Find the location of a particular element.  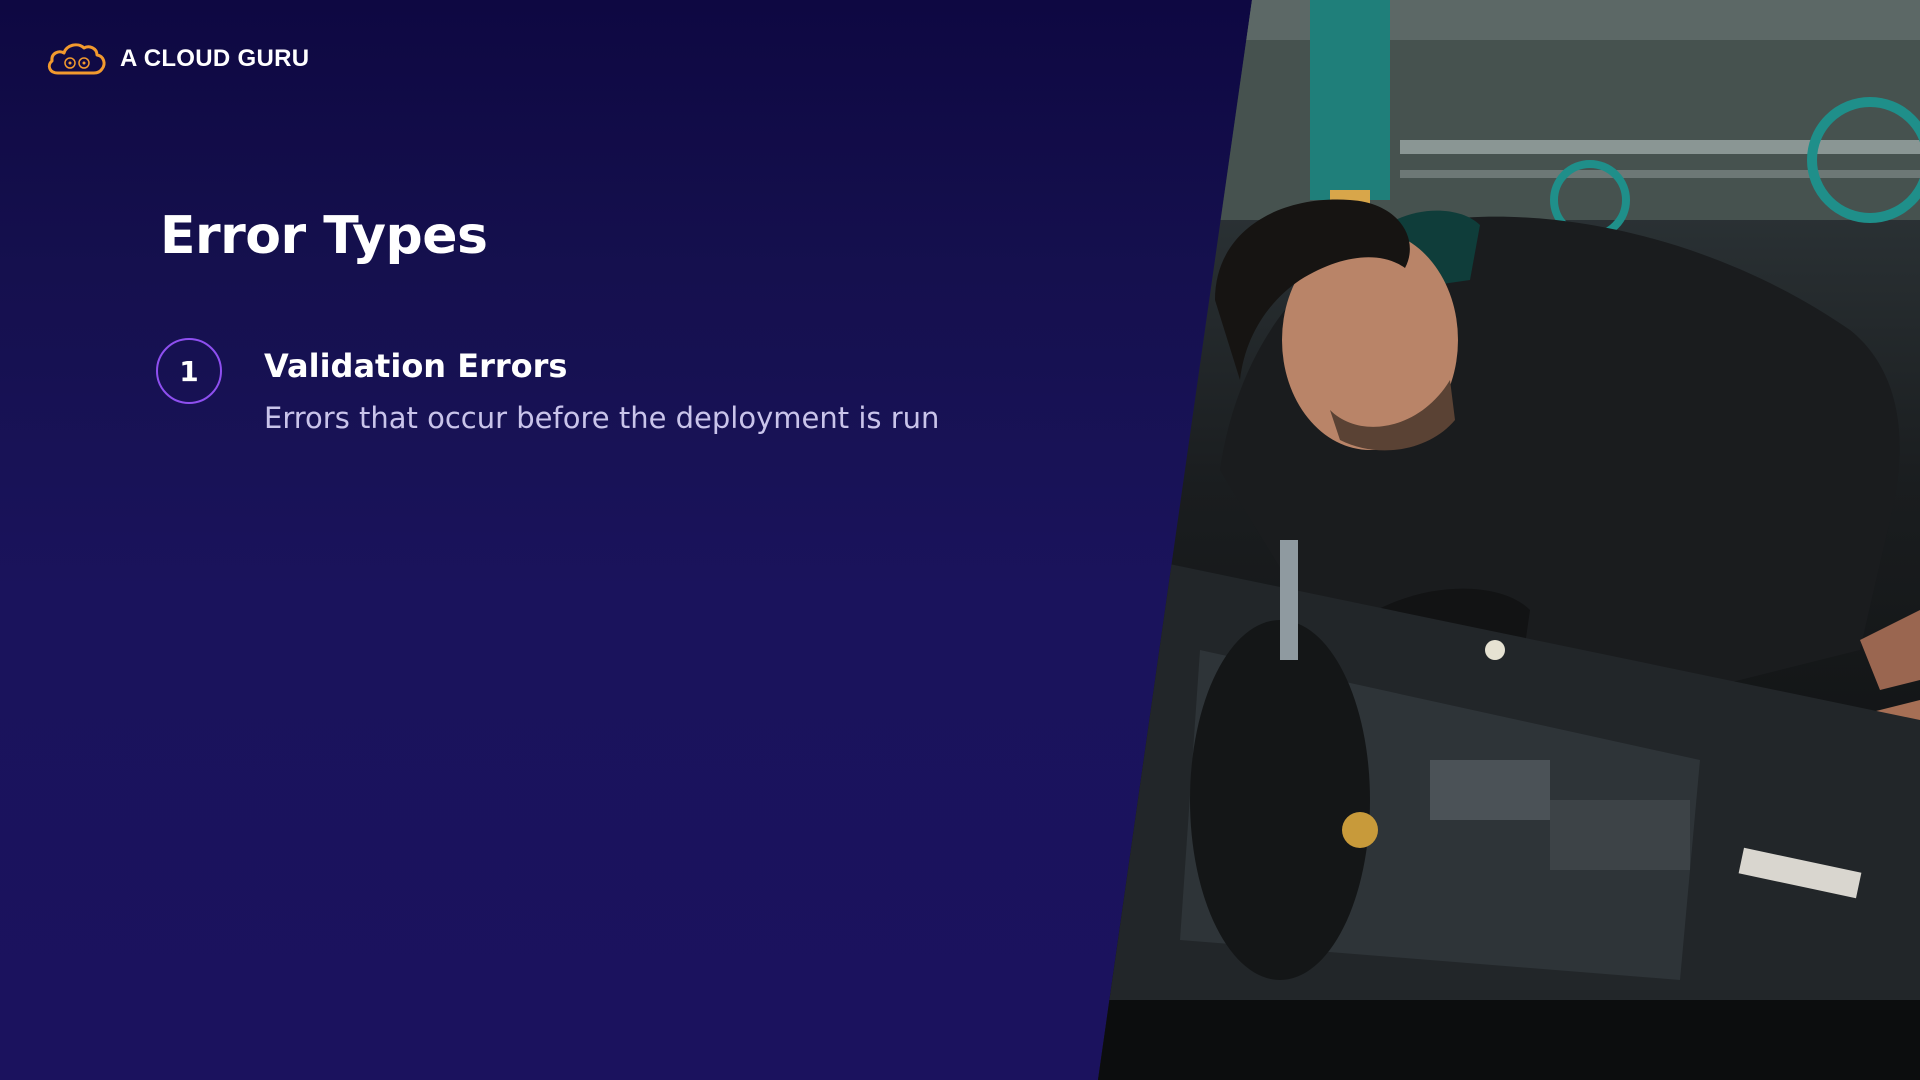

cloud-logo-icon is located at coordinates (76, 59).